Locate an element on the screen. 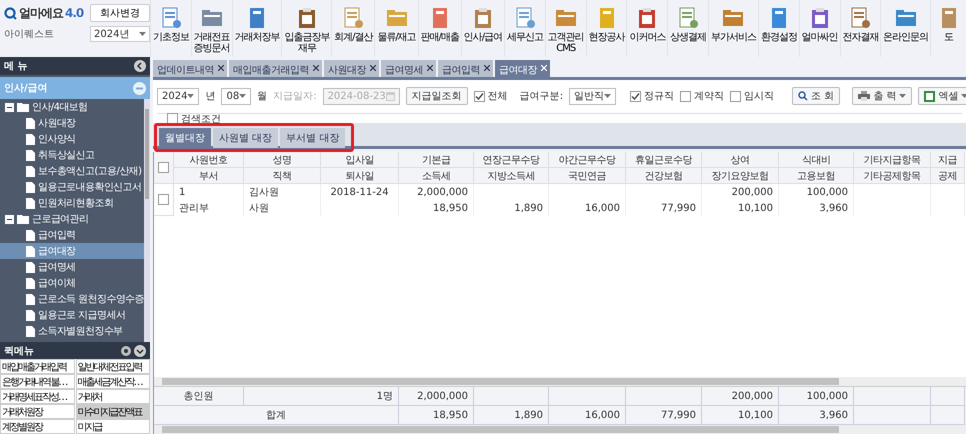 The image size is (966, 434). all-checkbox-label: 전체 is located at coordinates (491, 96).